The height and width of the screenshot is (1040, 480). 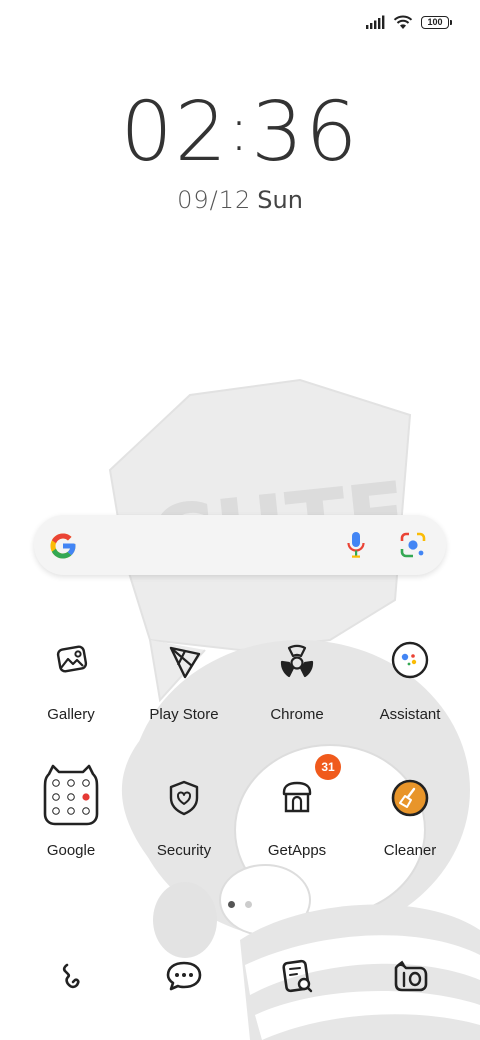 I want to click on app-cleaner: Cleaner, so click(x=410, y=813).